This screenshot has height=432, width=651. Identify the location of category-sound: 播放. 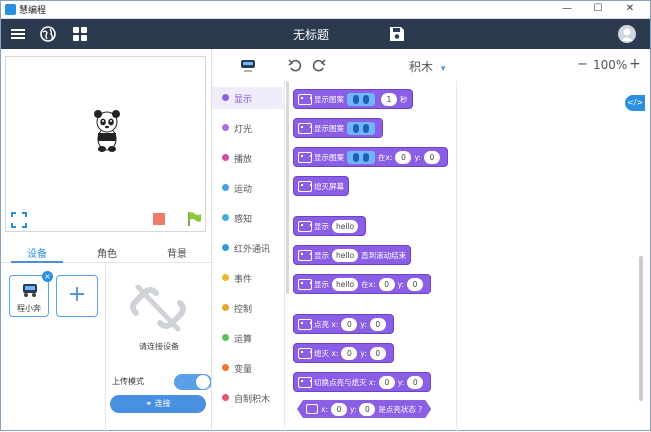
(248, 158).